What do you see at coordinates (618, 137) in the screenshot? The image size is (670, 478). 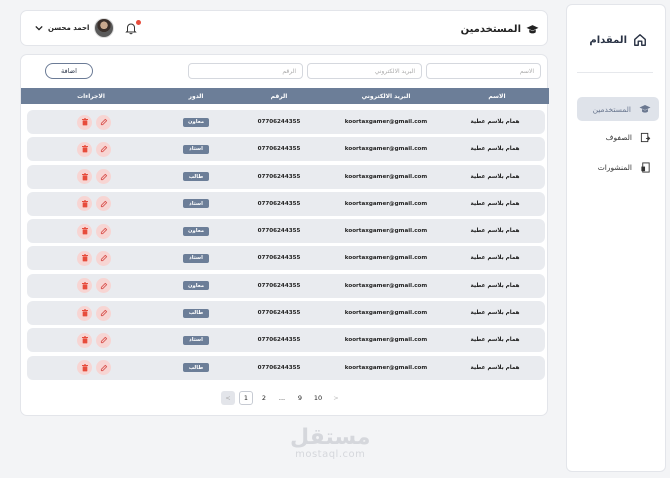 I see `sidebar-item-classes: الصفوف` at bounding box center [618, 137].